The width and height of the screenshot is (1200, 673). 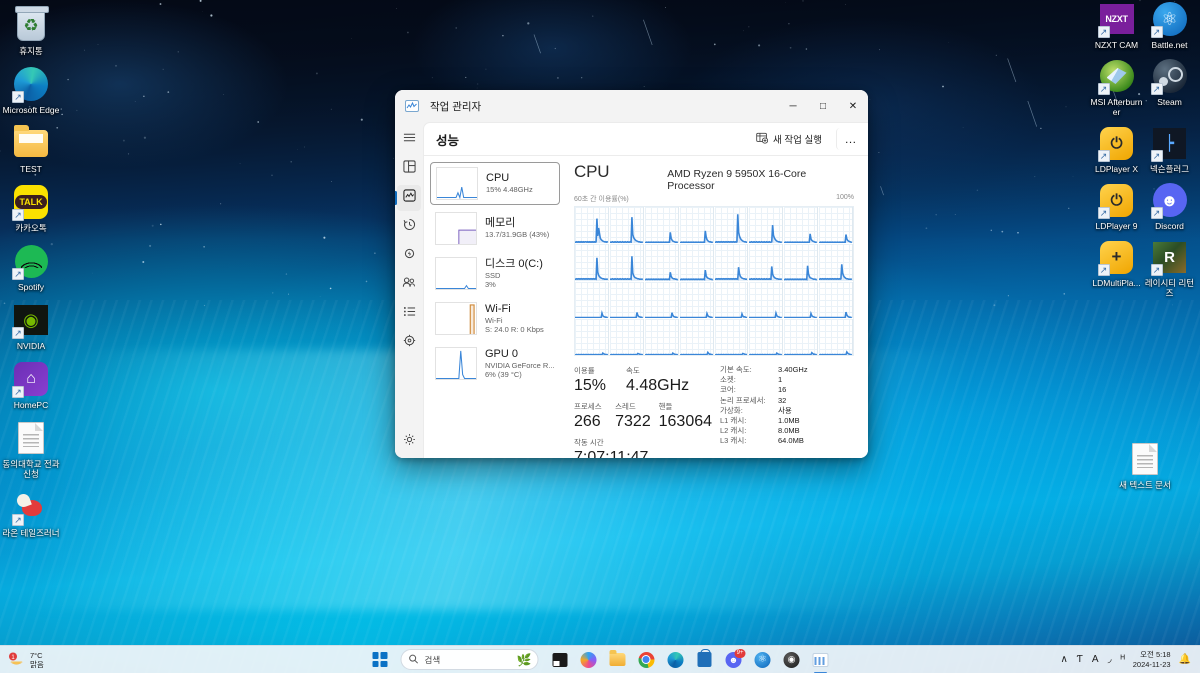 What do you see at coordinates (1169, 268) in the screenshot?
I see `desktop-icon-right-10: R ↗ 레이시티 리턴즈` at bounding box center [1169, 268].